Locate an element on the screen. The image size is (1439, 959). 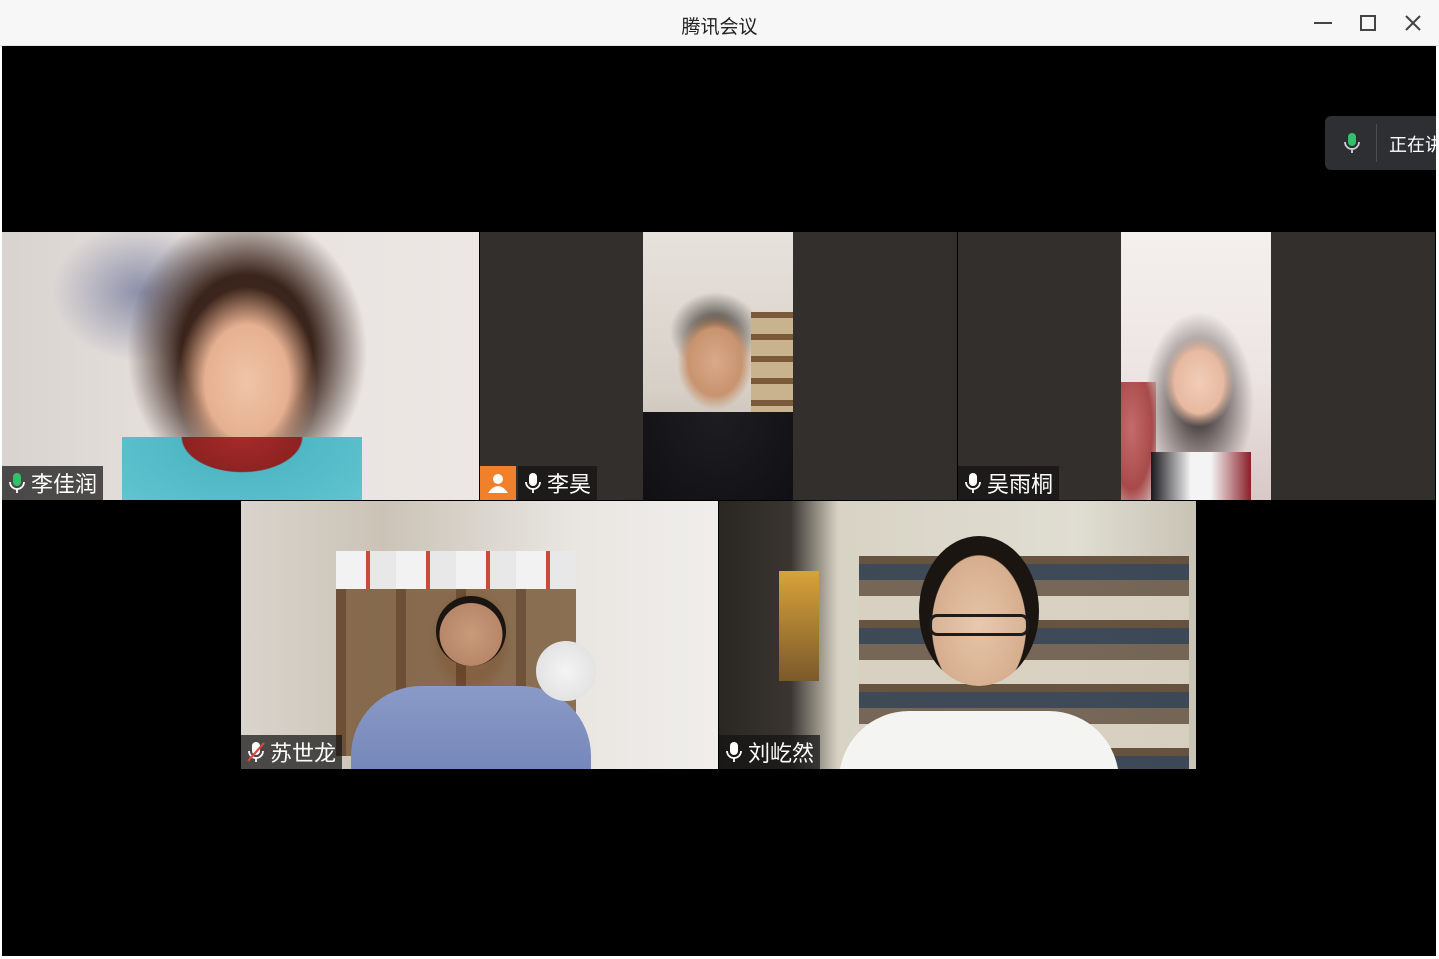
video-tile-1: 李佳润 is located at coordinates (240, 366).